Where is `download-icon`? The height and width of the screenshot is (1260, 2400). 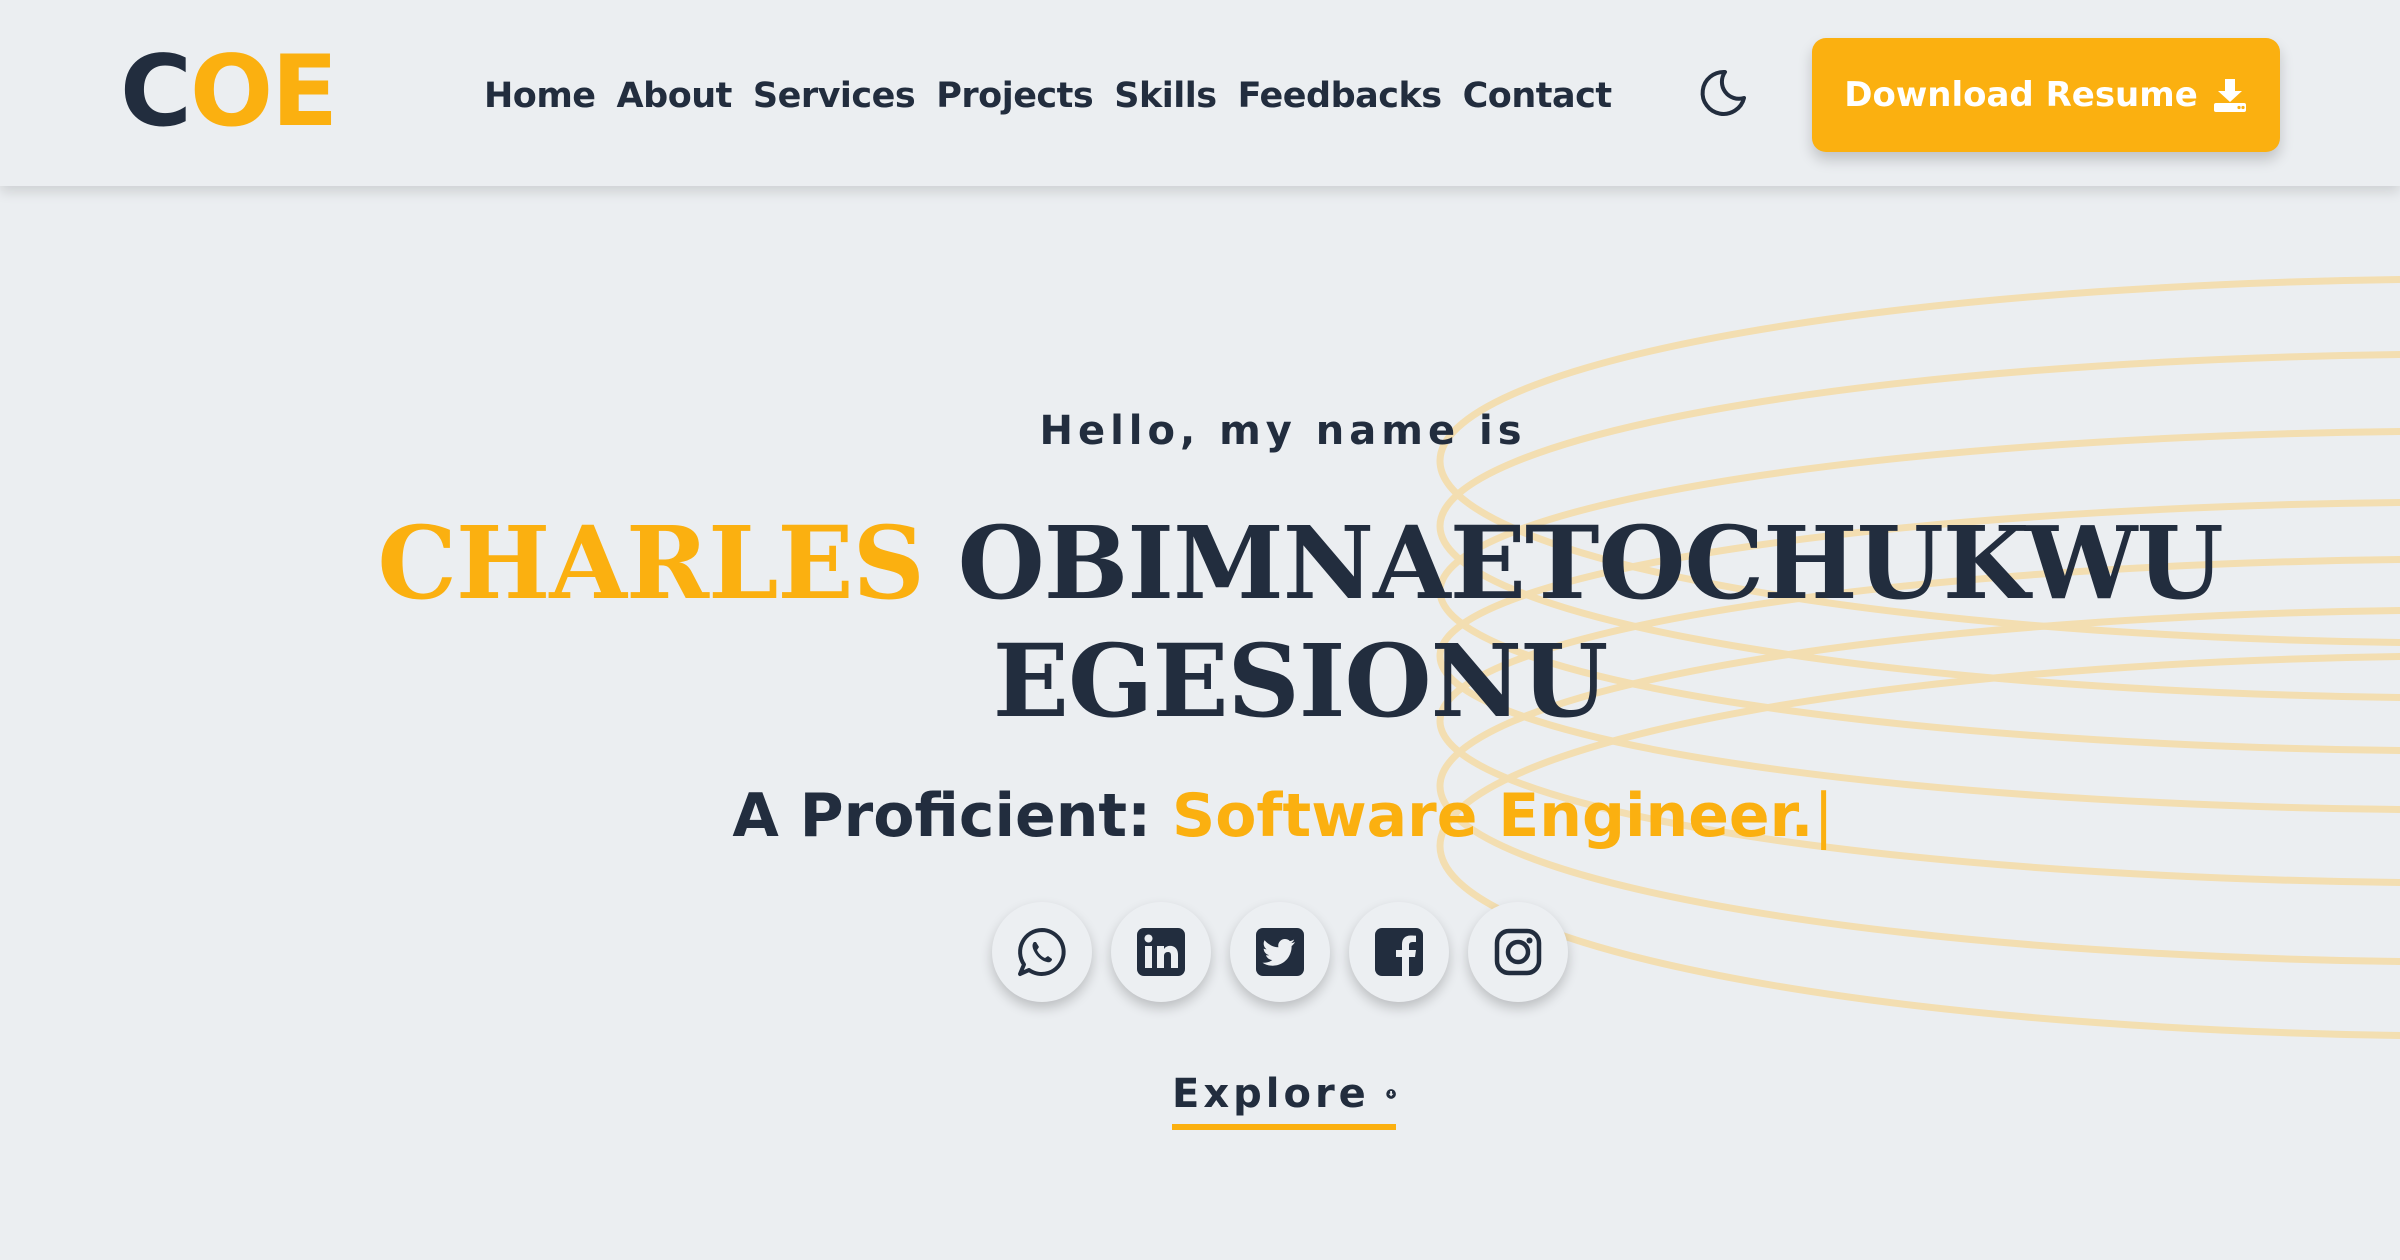 download-icon is located at coordinates (2229, 95).